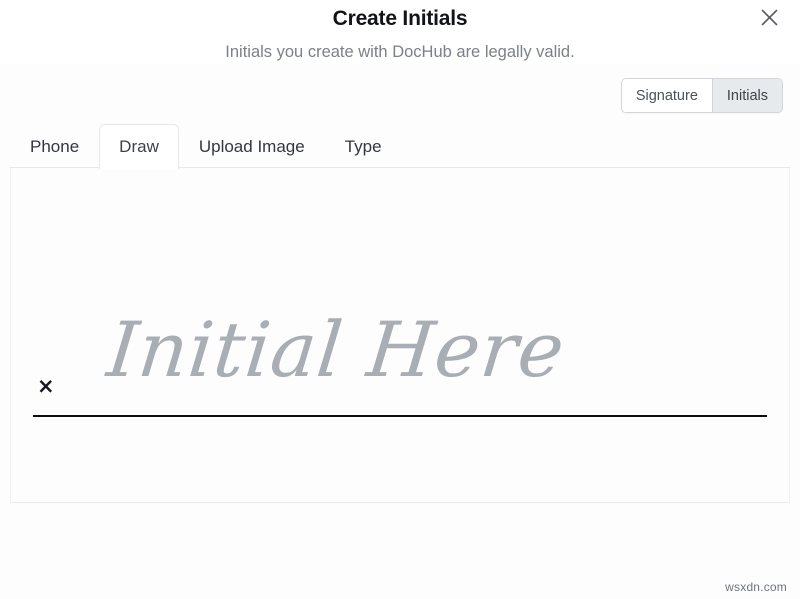 This screenshot has width=800, height=599. Describe the element at coordinates (54, 146) in the screenshot. I see `tab-phone: Phone` at that location.